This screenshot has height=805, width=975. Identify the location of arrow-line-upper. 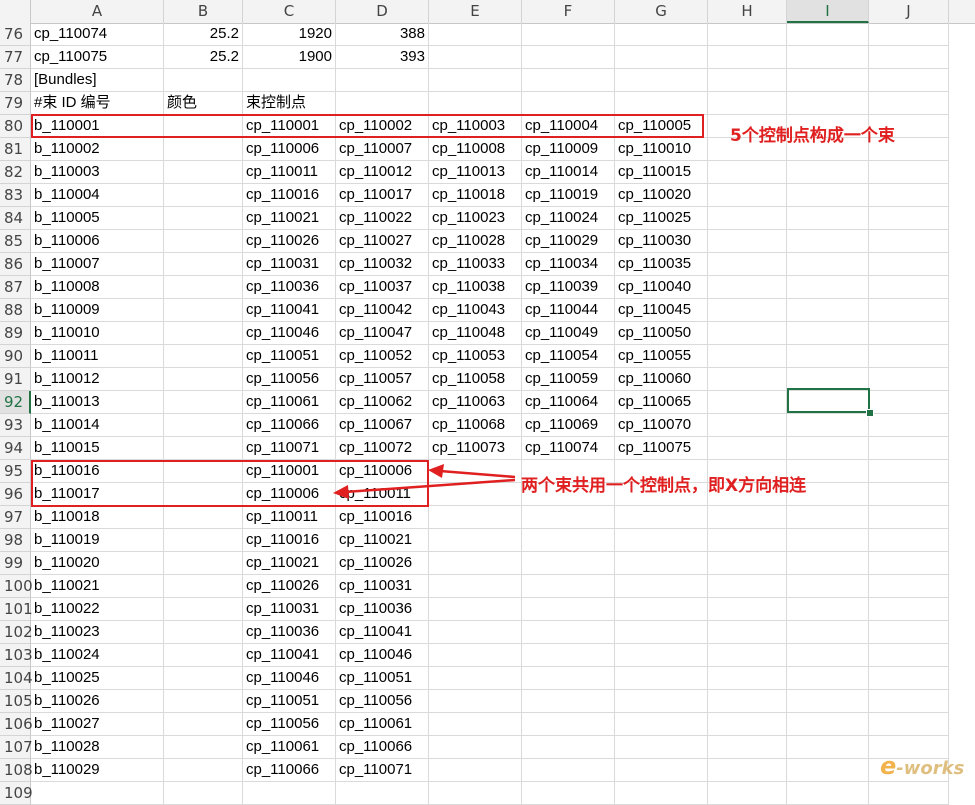
(477, 474).